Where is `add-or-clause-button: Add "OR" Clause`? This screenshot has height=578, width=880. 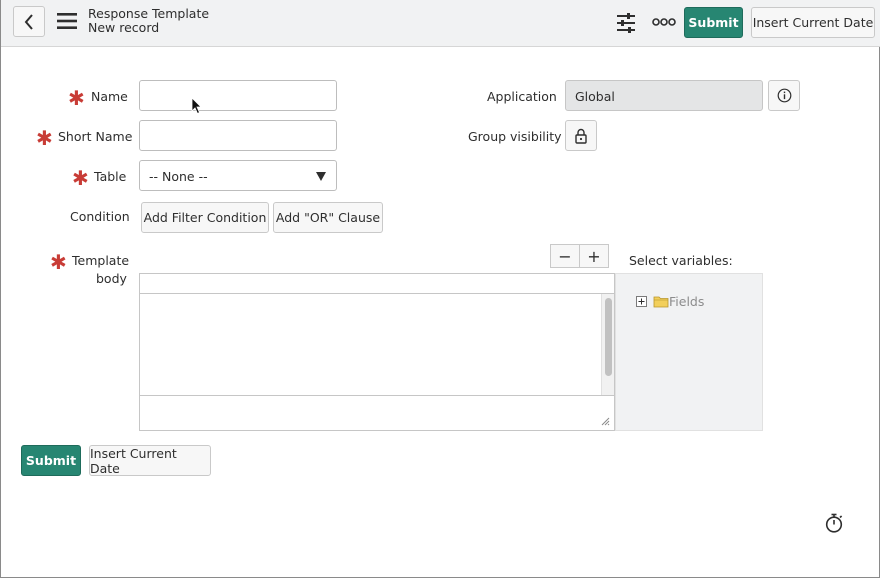 add-or-clause-button: Add "OR" Clause is located at coordinates (328, 217).